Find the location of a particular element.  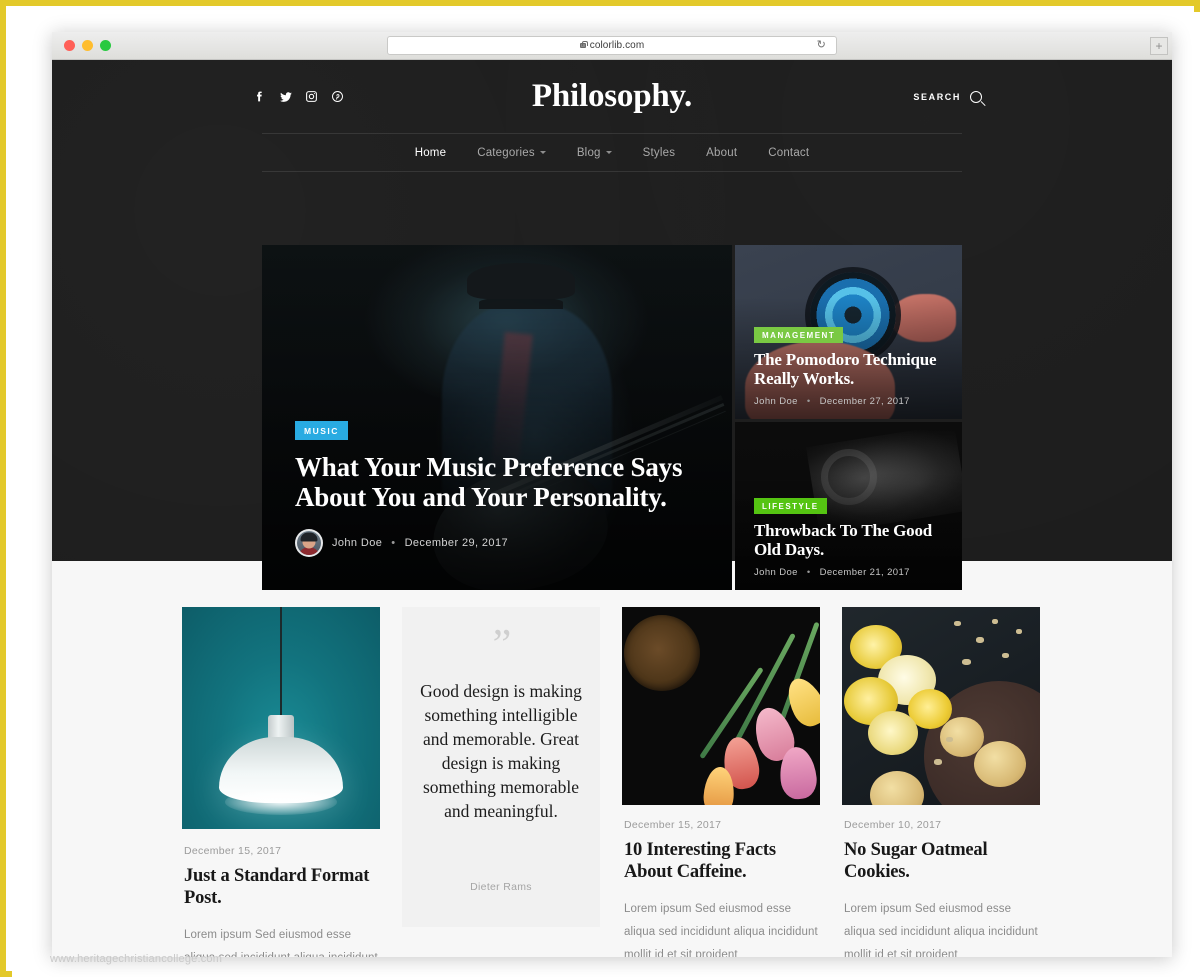

browser-titlebar: colorlib.com ↻ + is located at coordinates (612, 46).